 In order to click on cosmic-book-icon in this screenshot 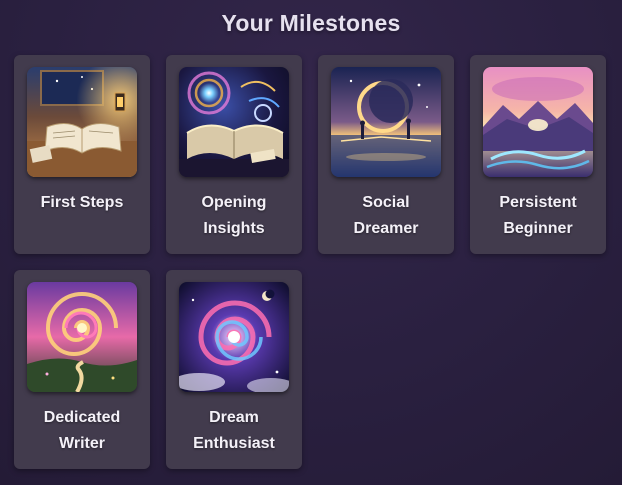, I will do `click(234, 122)`.